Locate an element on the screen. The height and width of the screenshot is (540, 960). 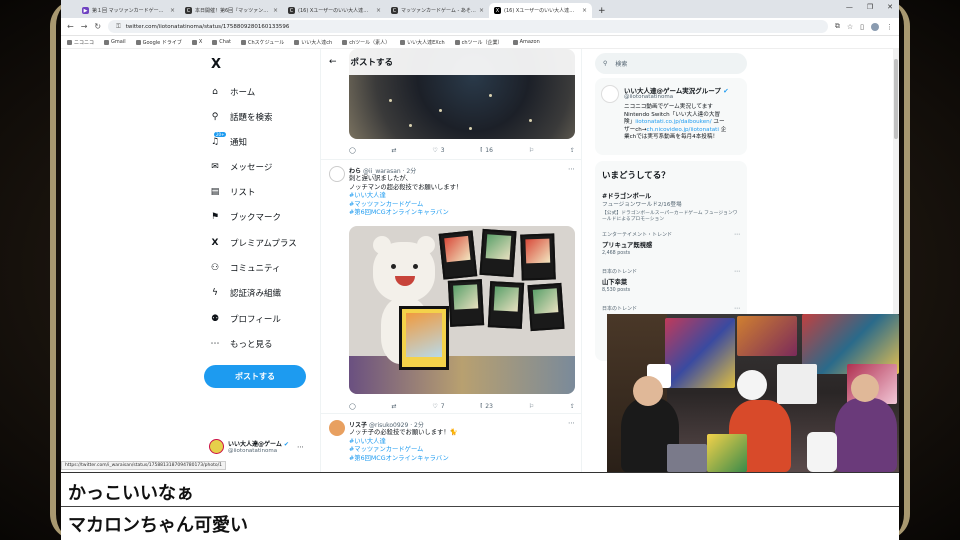
back-icon: ← is located at coordinates (70, 26).